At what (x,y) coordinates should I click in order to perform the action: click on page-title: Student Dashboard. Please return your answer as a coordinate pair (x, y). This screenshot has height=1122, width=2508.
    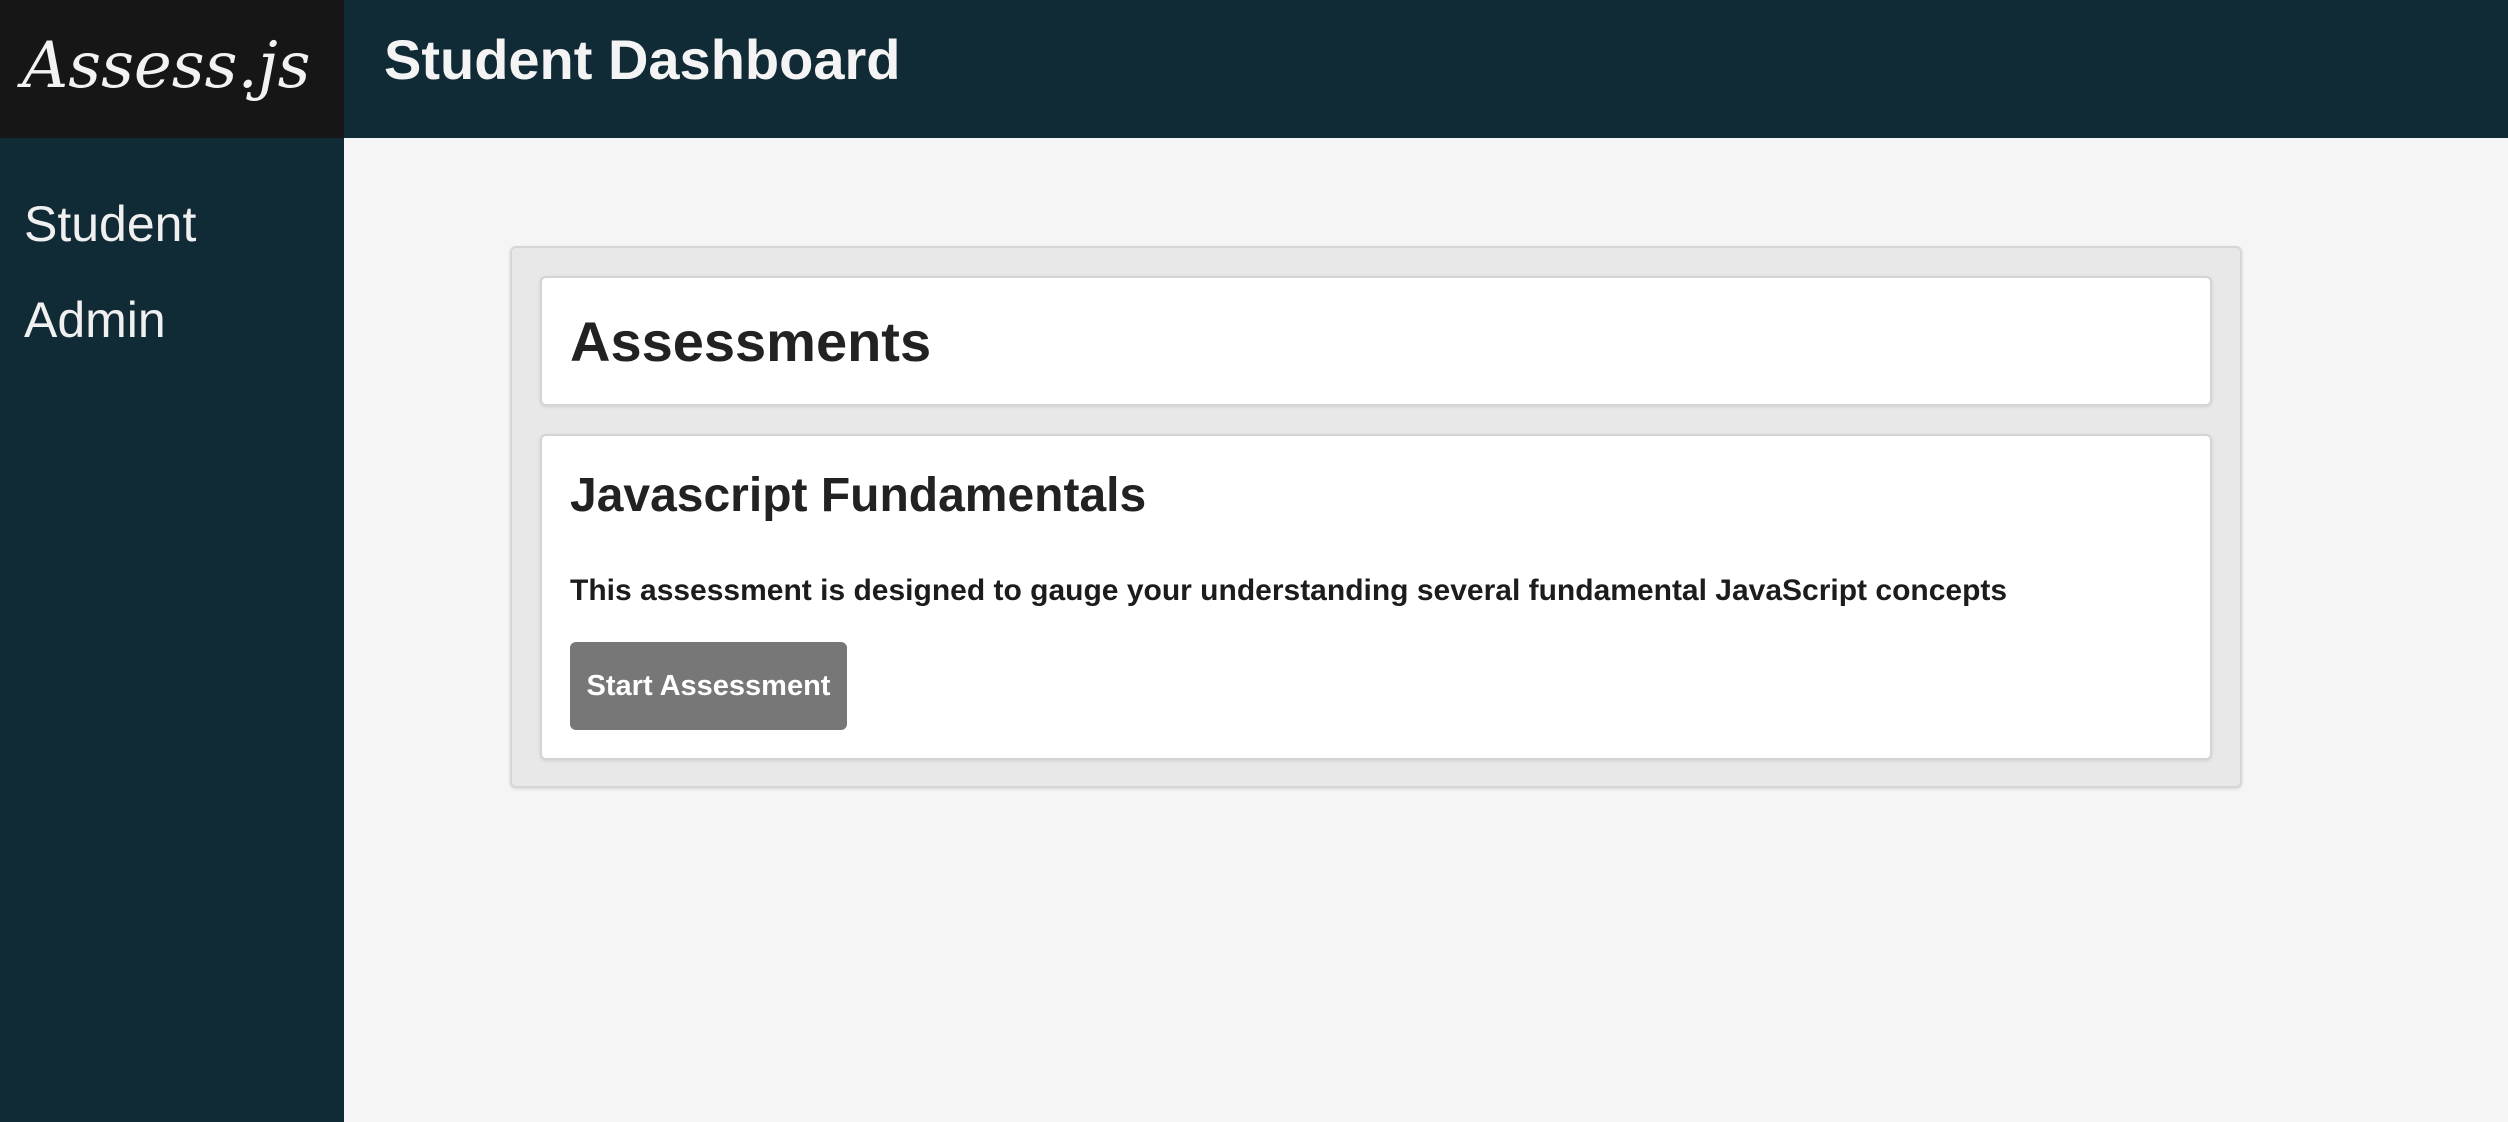
    Looking at the image, I should click on (642, 59).